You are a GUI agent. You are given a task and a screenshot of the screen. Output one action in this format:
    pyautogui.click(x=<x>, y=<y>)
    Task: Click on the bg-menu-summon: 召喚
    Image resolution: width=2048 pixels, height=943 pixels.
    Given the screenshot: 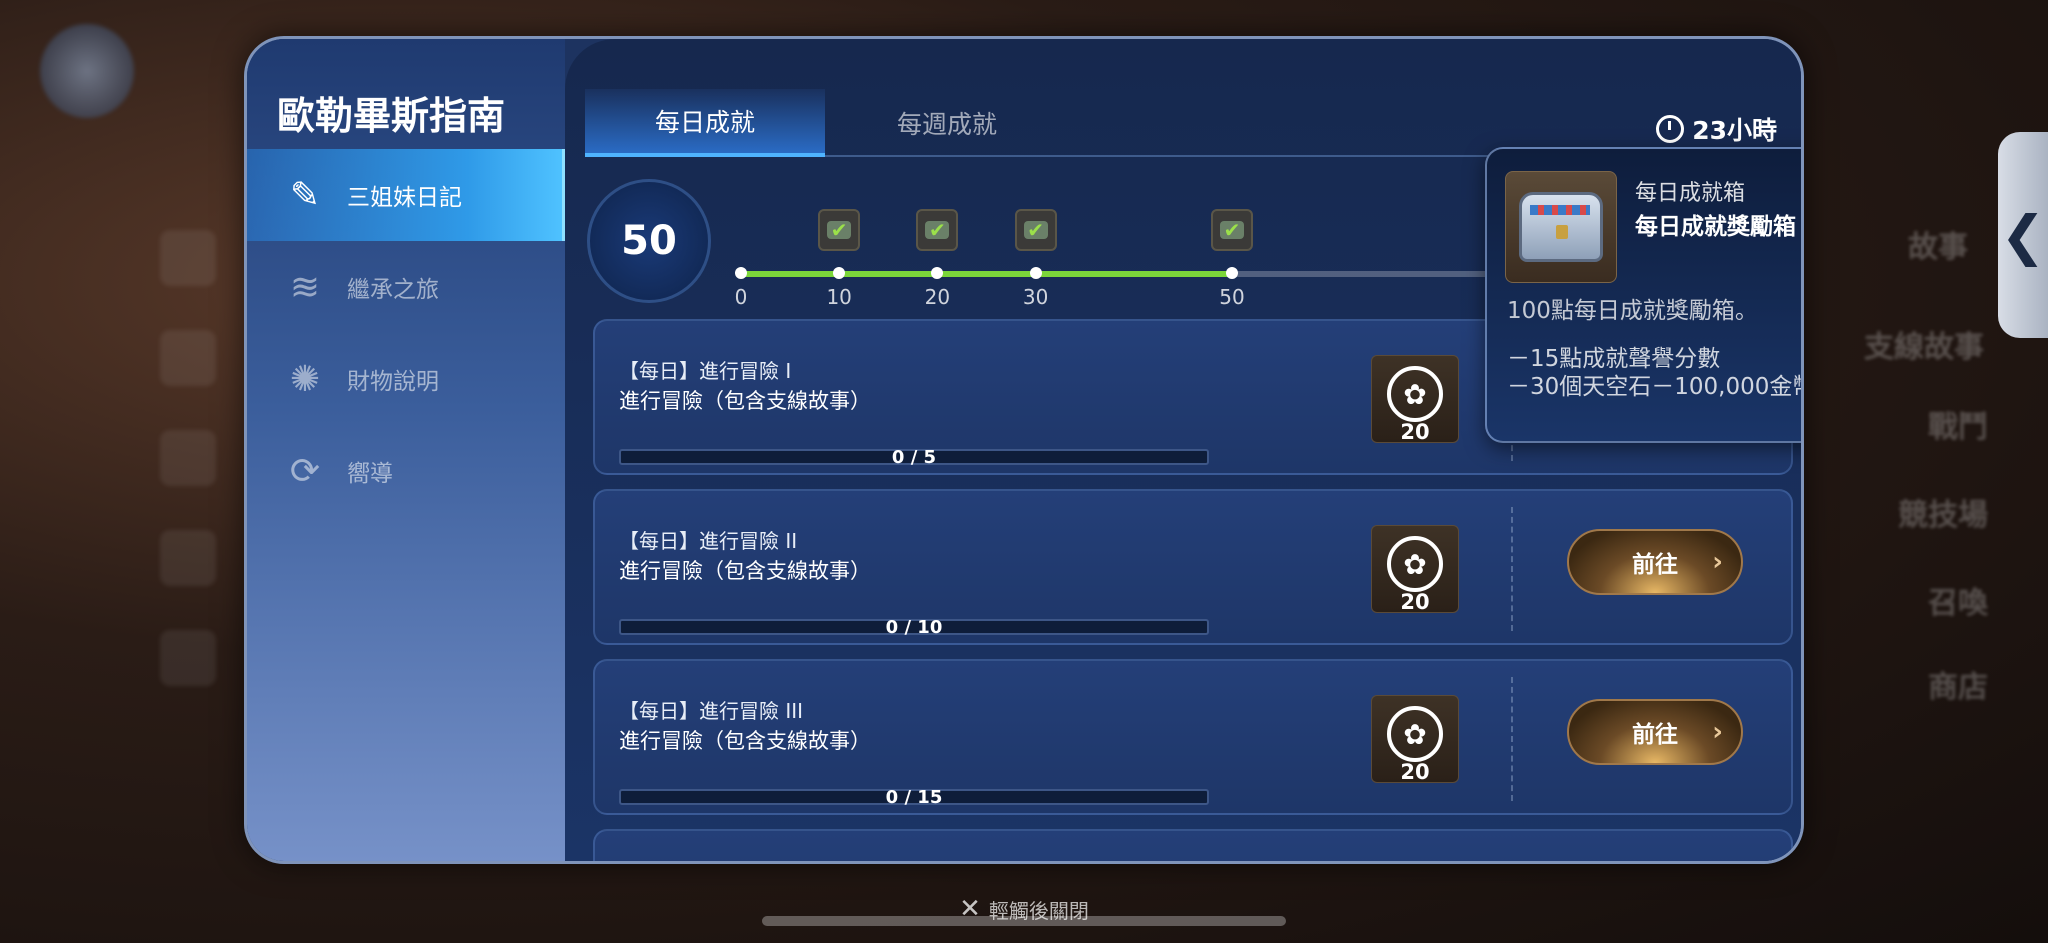 What is the action you would take?
    pyautogui.click(x=1958, y=603)
    